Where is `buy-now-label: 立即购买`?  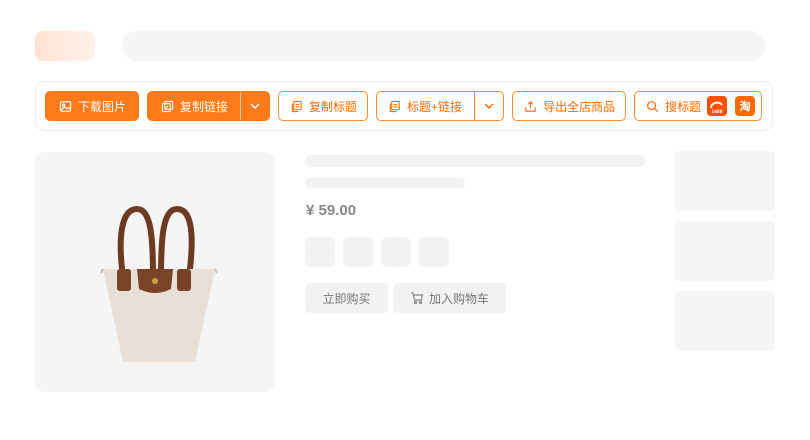 buy-now-label: 立即购买 is located at coordinates (346, 298).